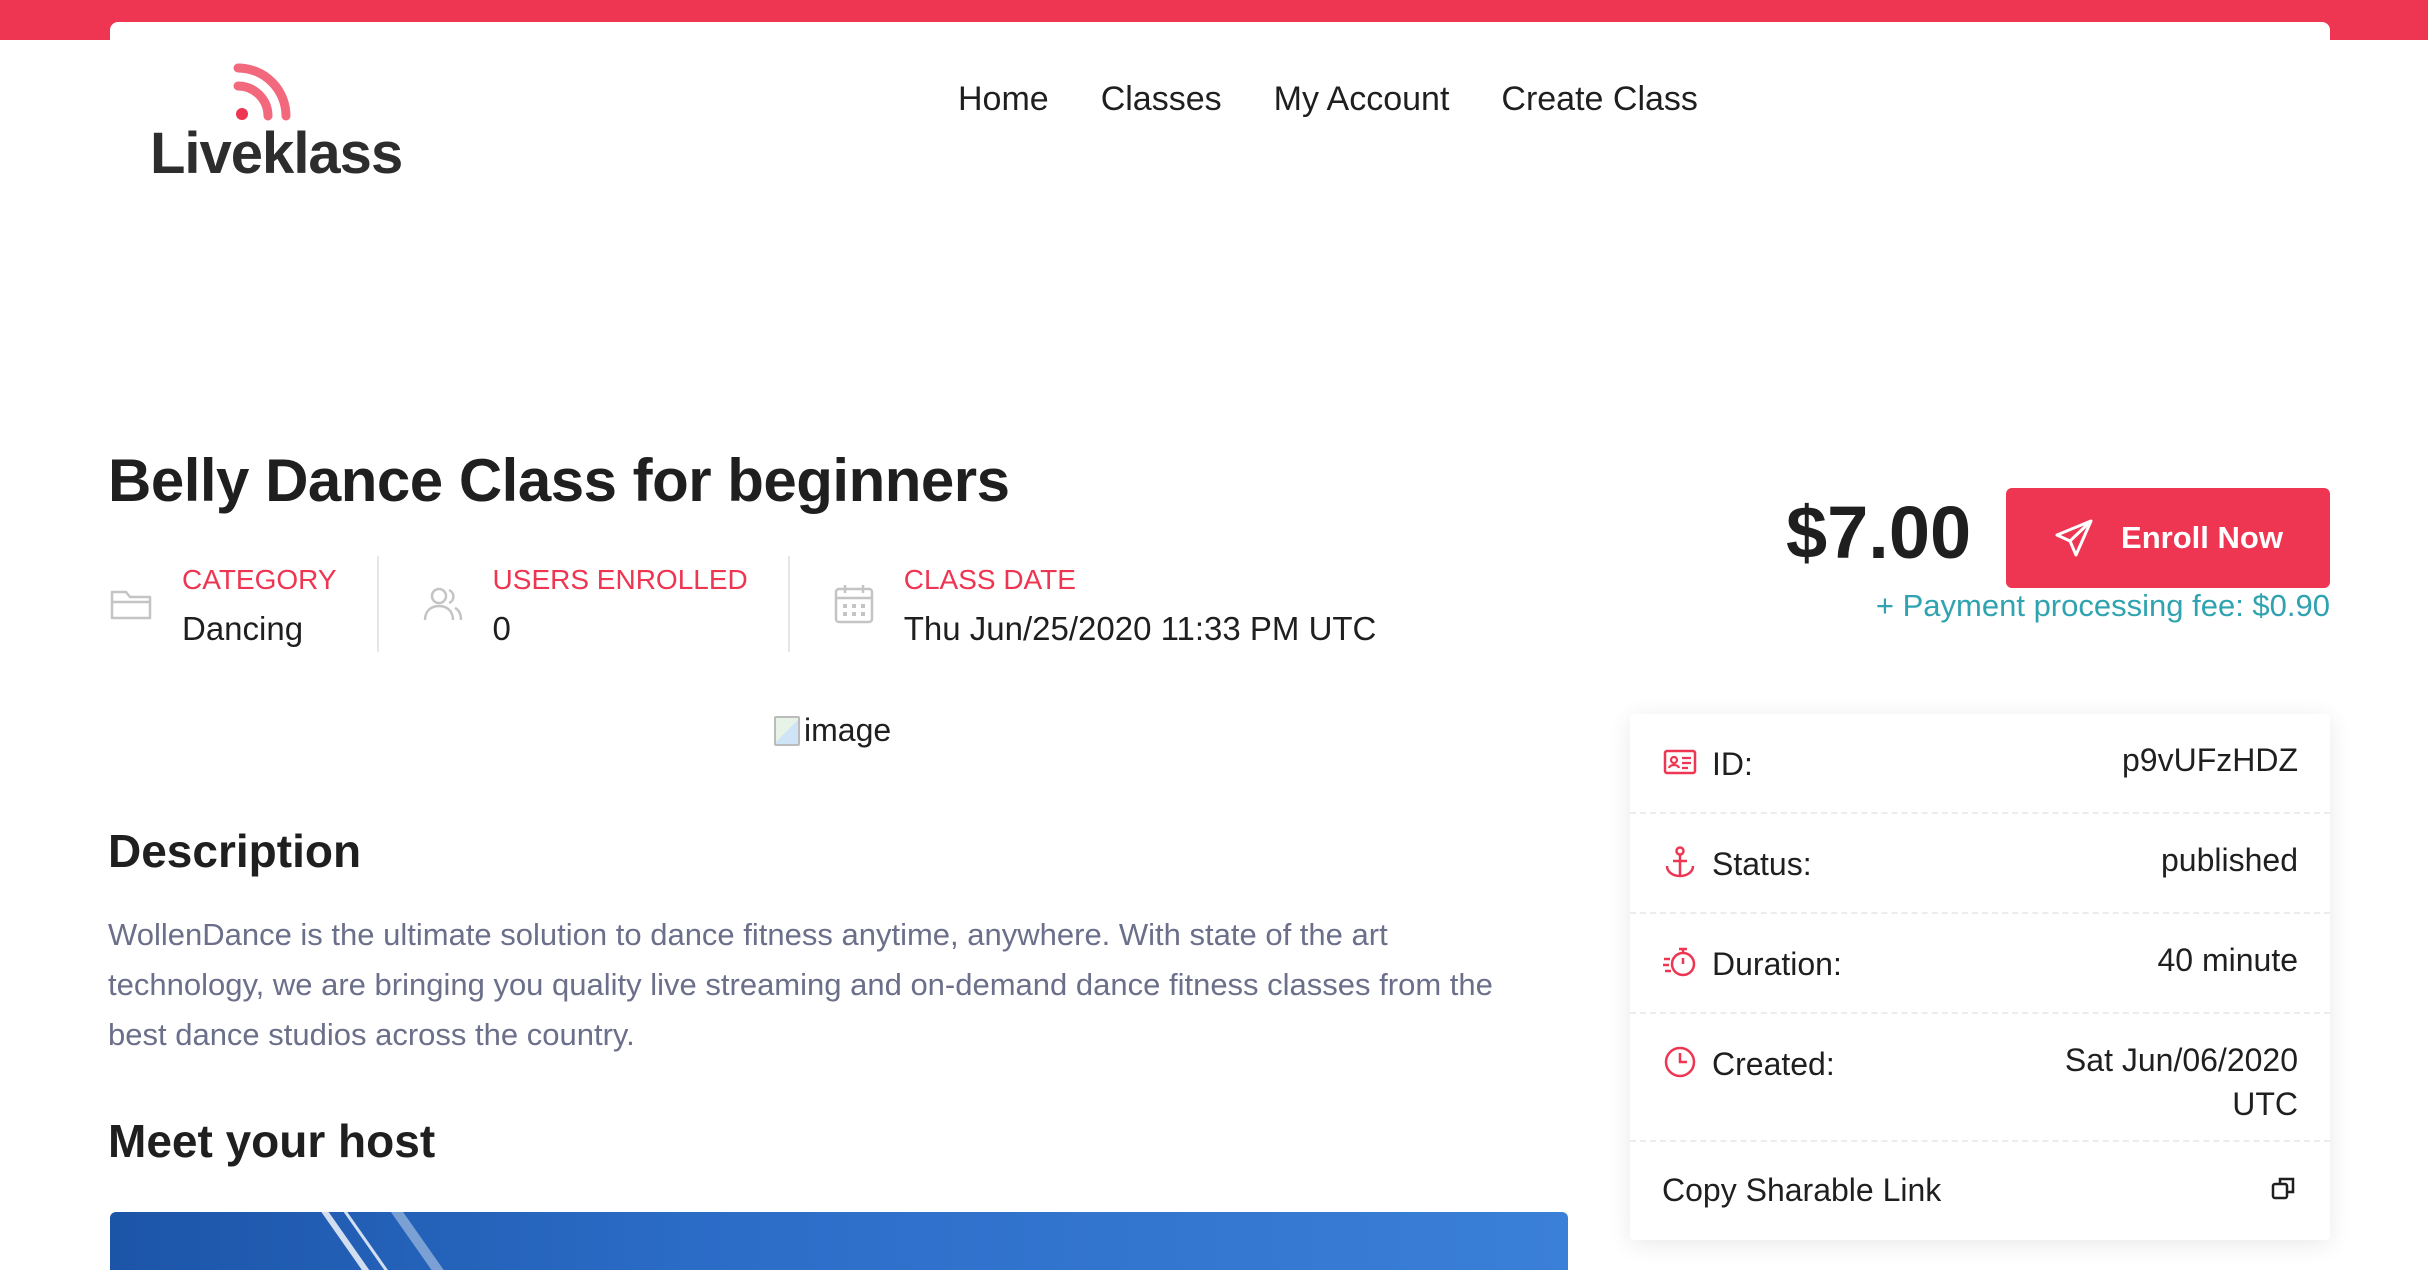 The image size is (2428, 1270). Describe the element at coordinates (272, 1141) in the screenshot. I see `host-heading: Meet your host` at that location.